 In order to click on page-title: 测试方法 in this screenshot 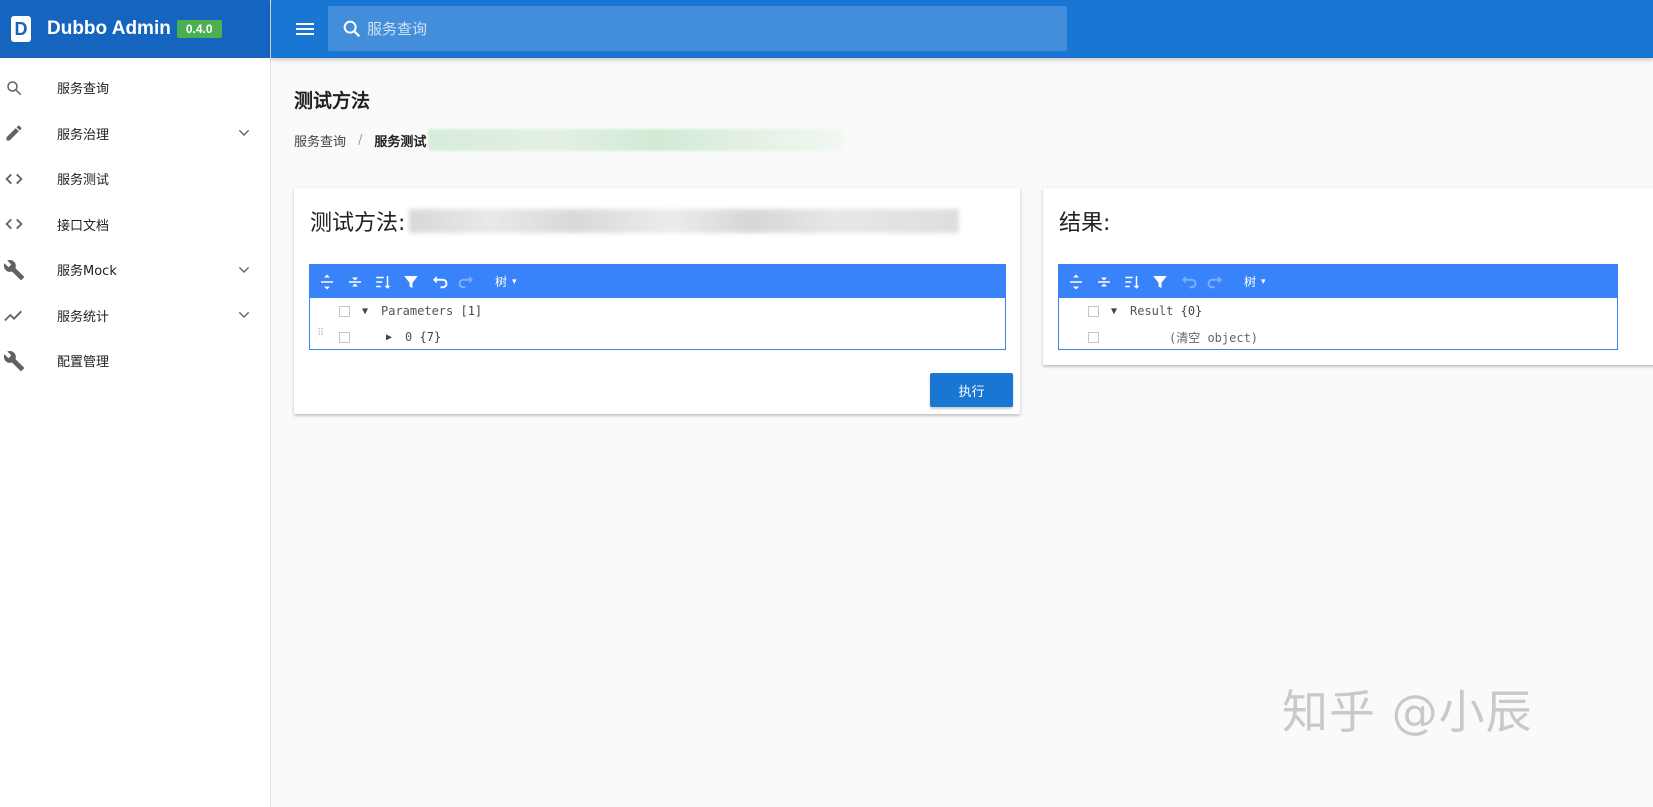, I will do `click(332, 101)`.